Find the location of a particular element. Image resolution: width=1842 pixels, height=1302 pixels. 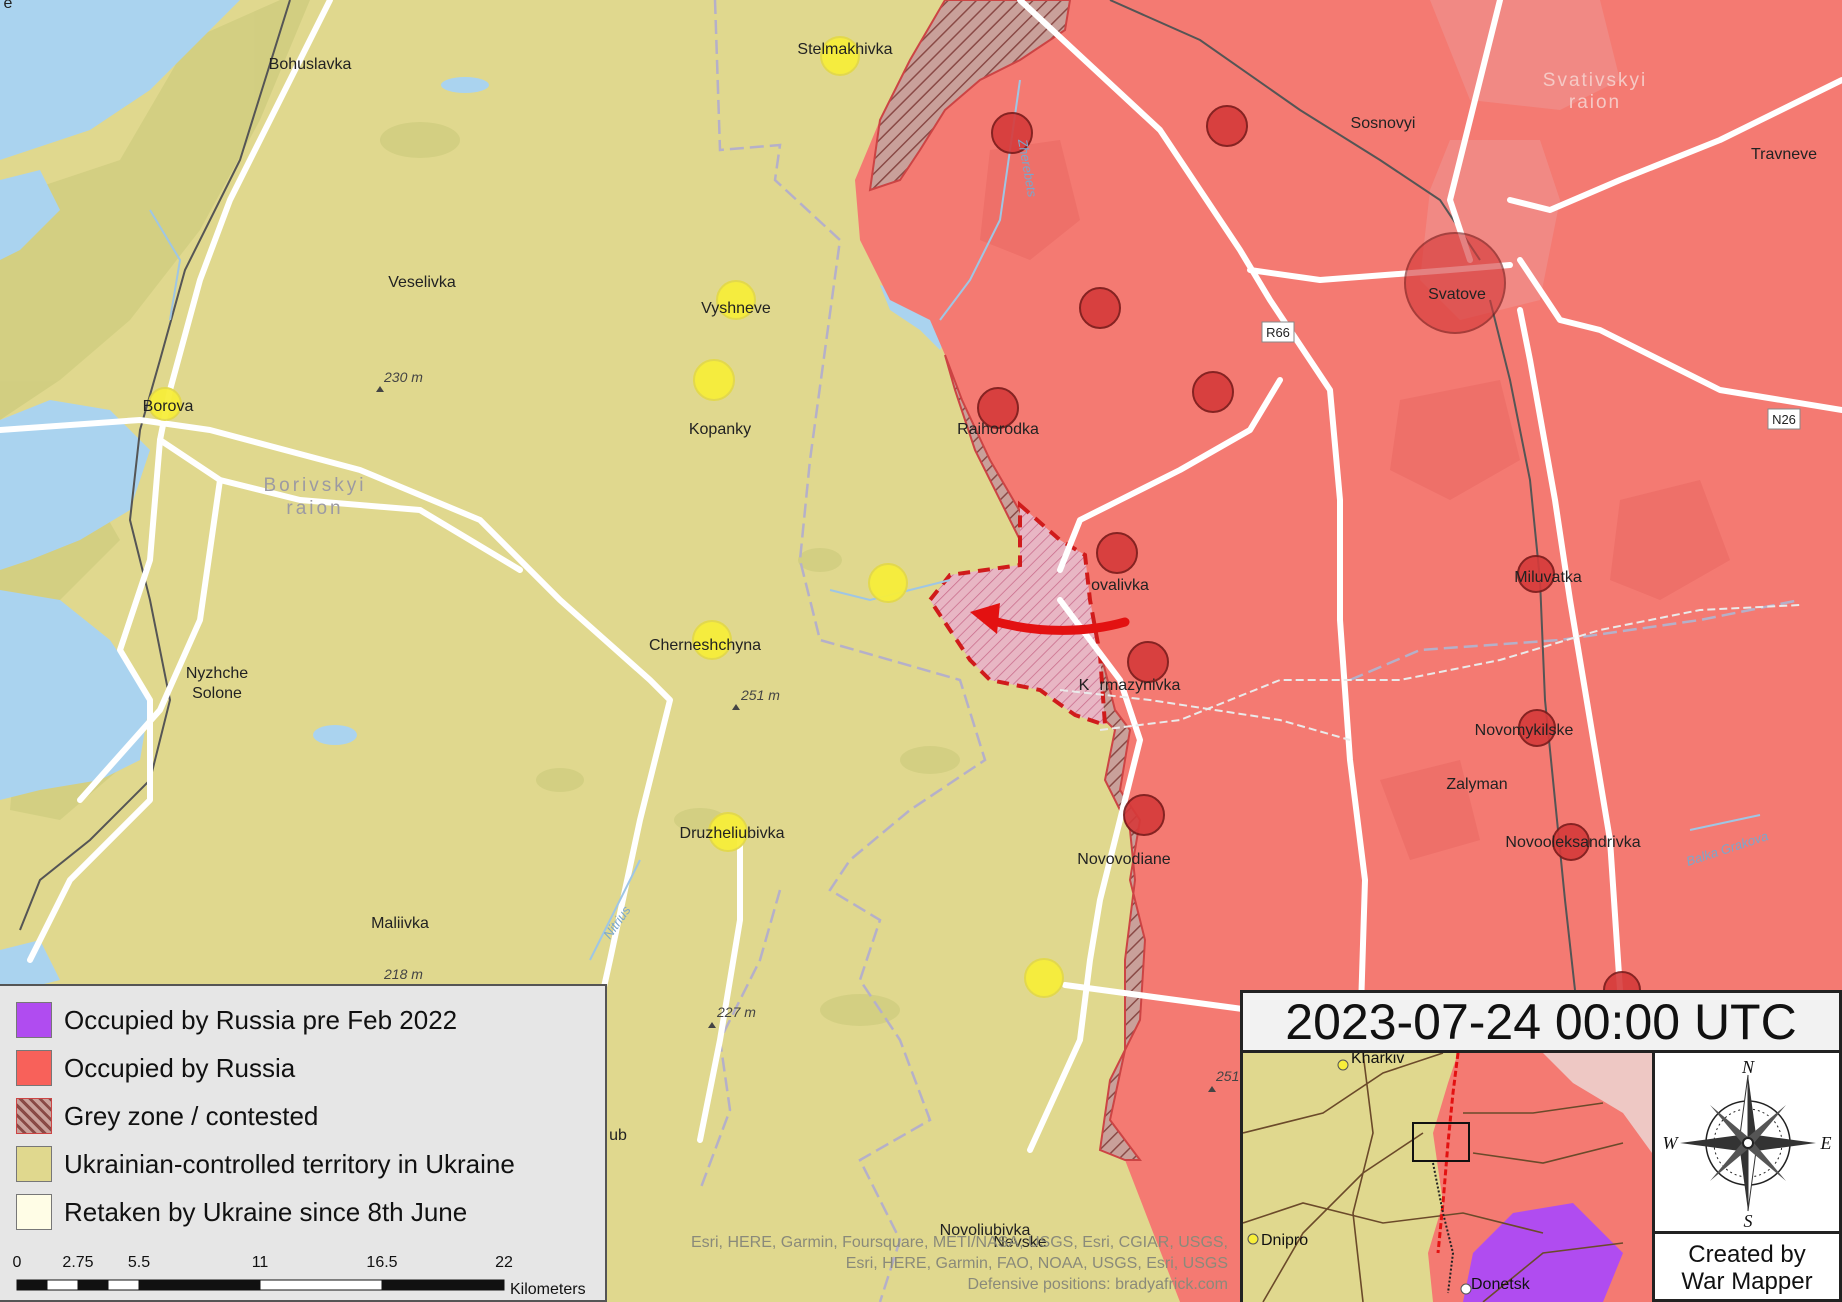

legend-swatch-ukraine is located at coordinates (34, 1164).